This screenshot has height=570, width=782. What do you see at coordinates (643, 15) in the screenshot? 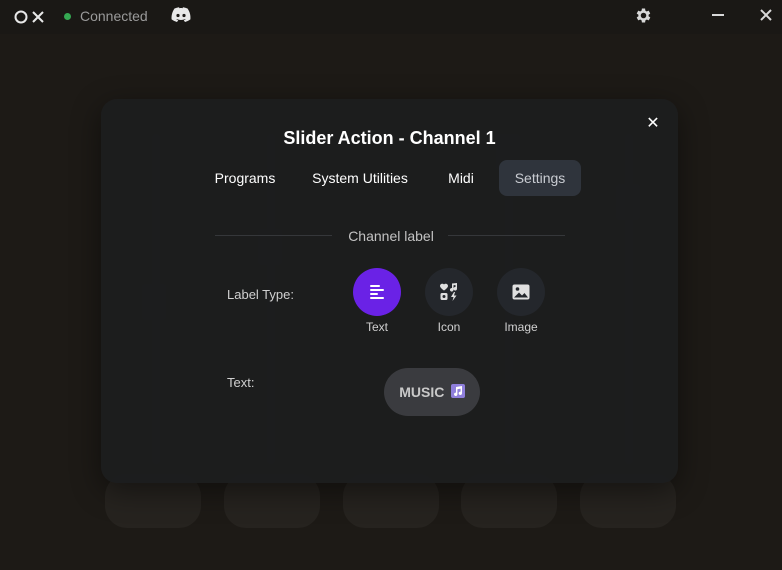
I see `gear-icon` at bounding box center [643, 15].